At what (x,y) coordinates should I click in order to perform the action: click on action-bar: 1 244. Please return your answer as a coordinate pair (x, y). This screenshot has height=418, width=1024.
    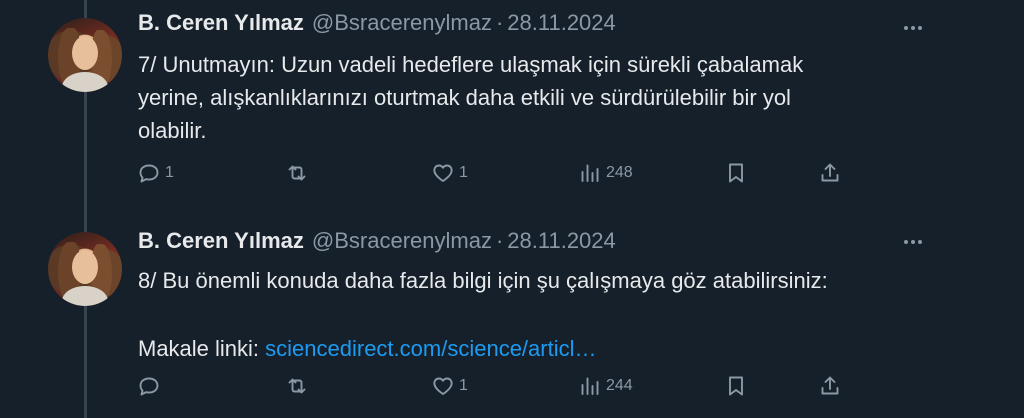
    Looking at the image, I should click on (512, 386).